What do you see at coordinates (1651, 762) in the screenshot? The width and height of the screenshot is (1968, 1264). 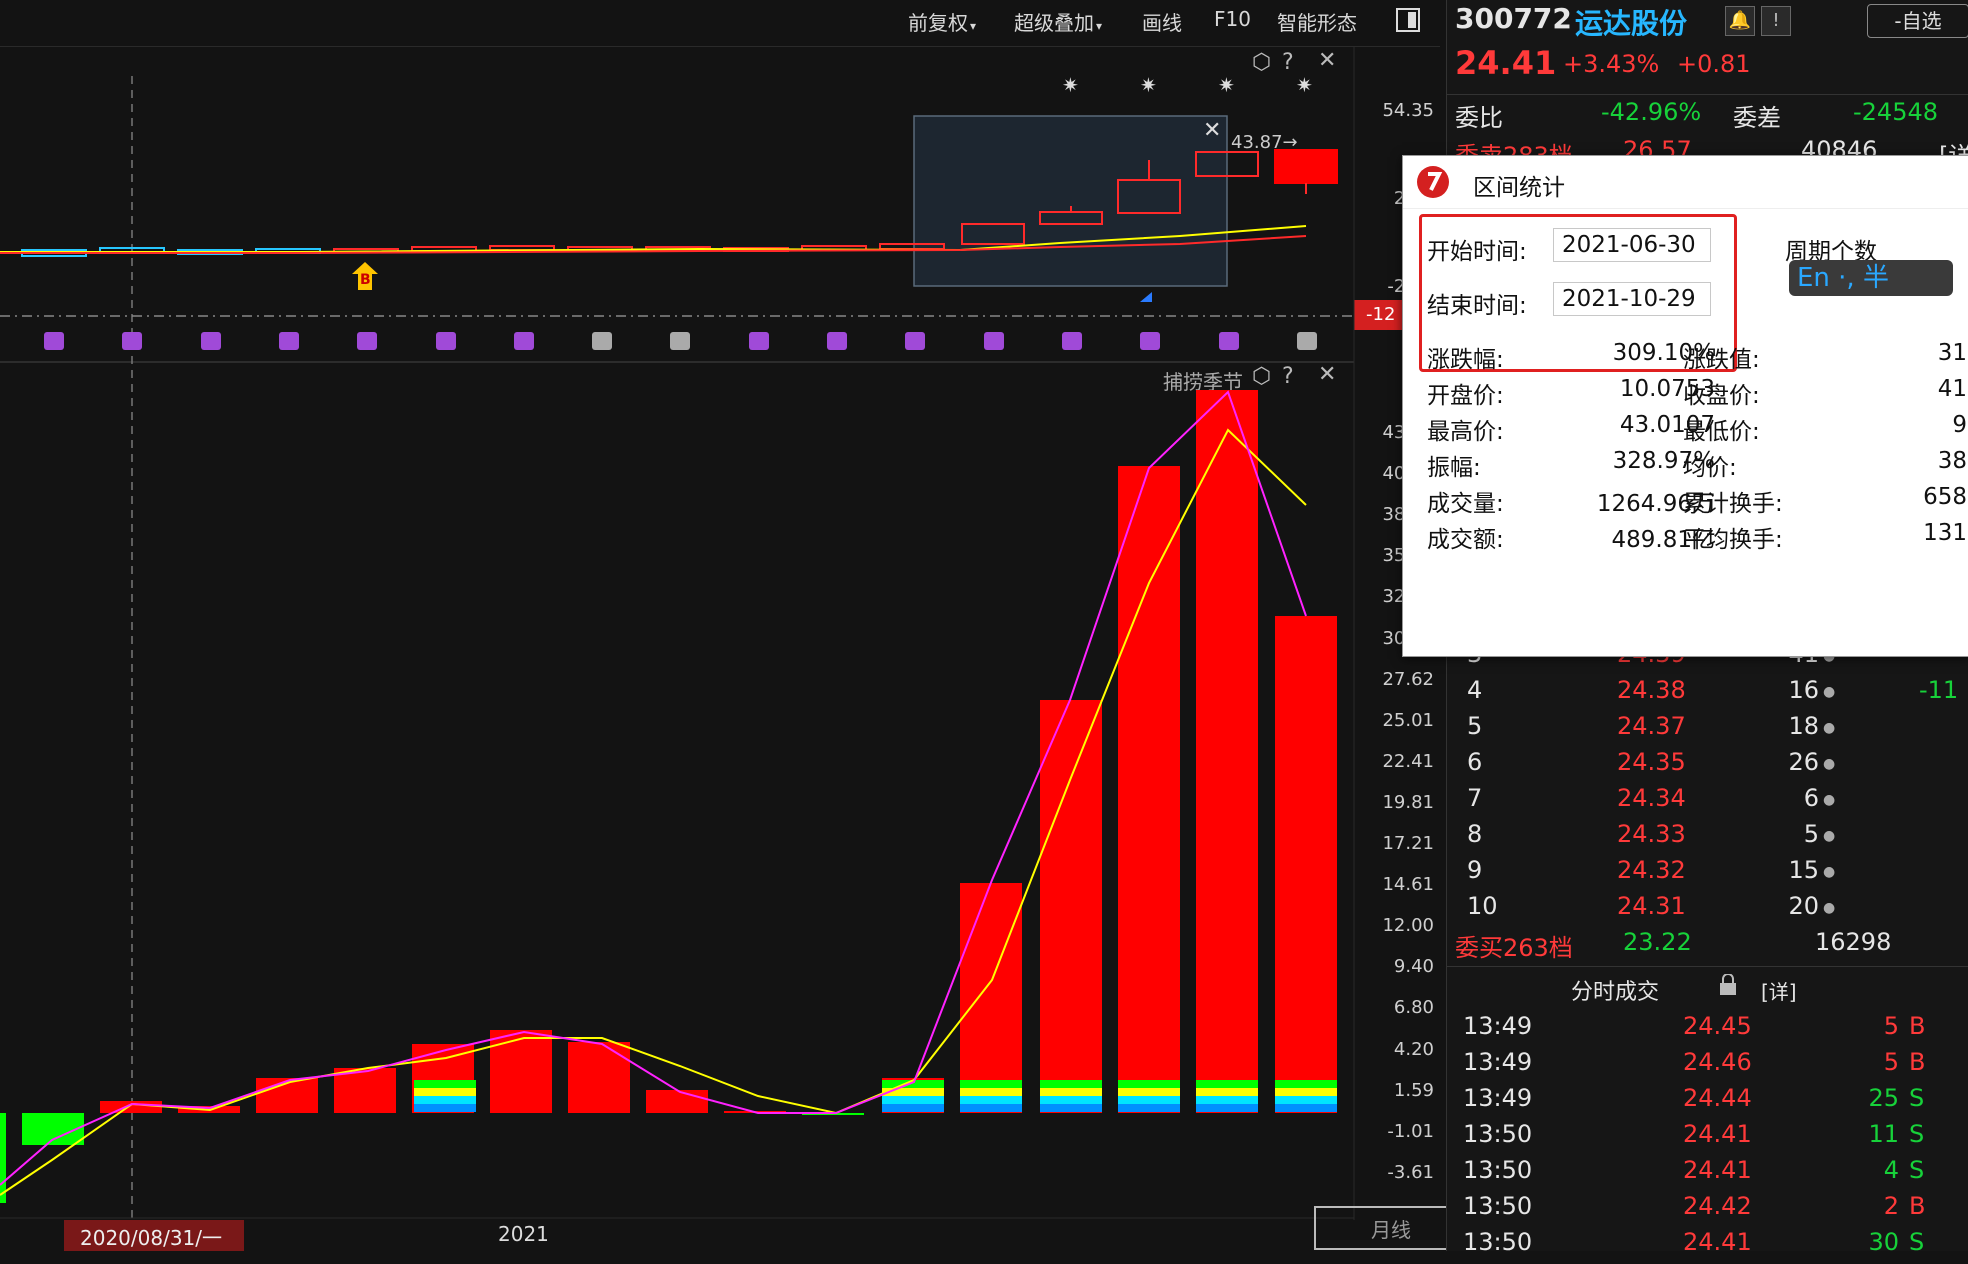 I see `order-price: 24.35` at bounding box center [1651, 762].